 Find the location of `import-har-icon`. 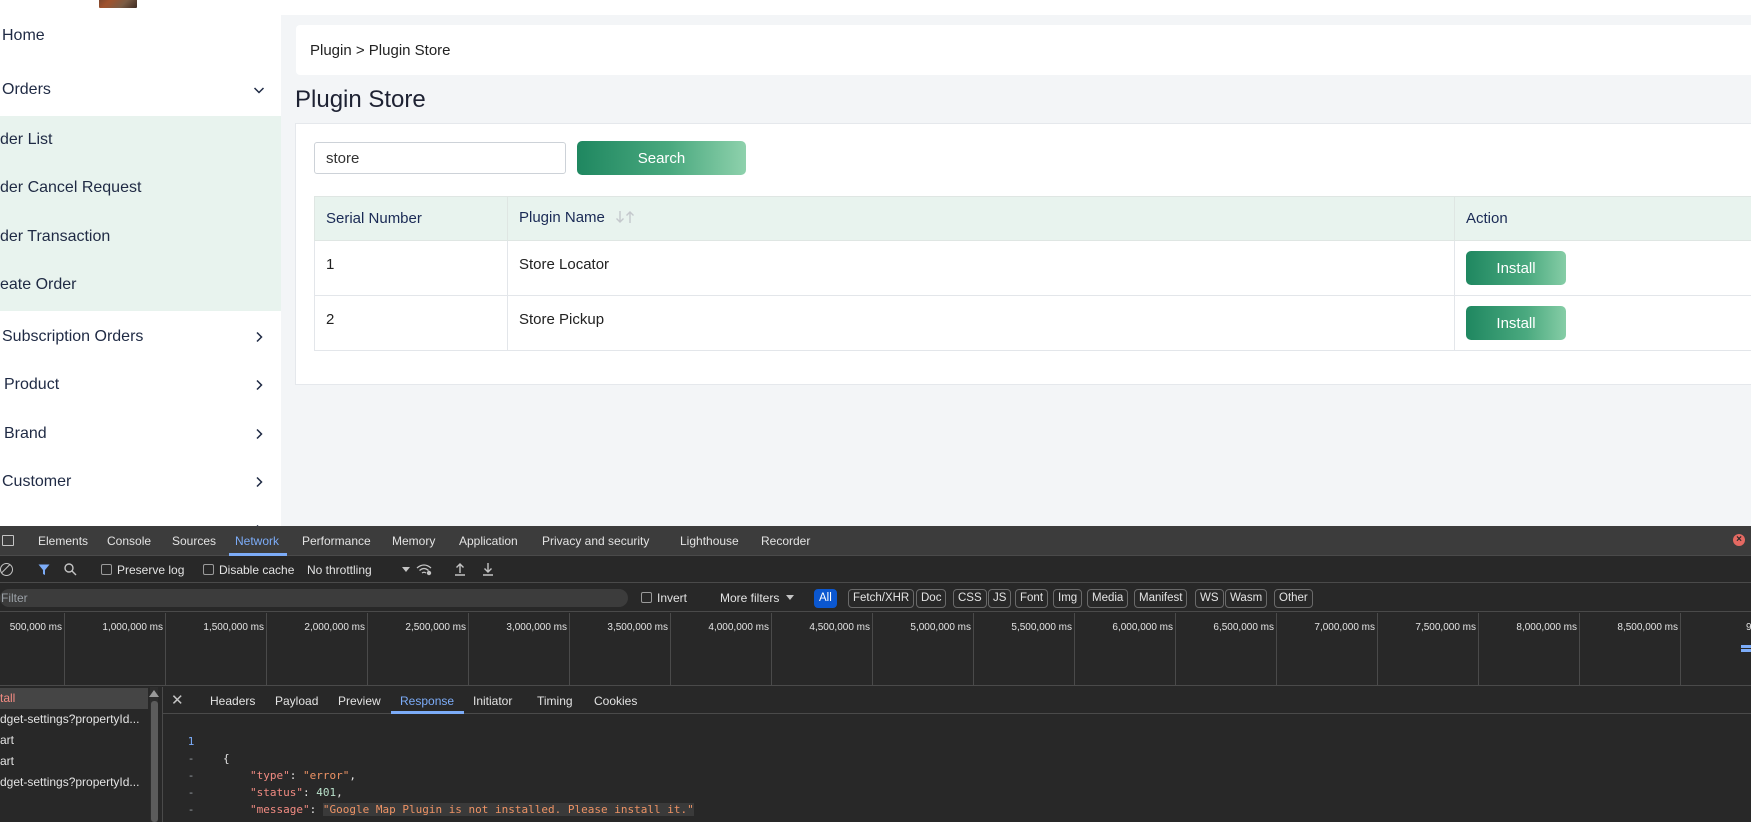

import-har-icon is located at coordinates (460, 570).